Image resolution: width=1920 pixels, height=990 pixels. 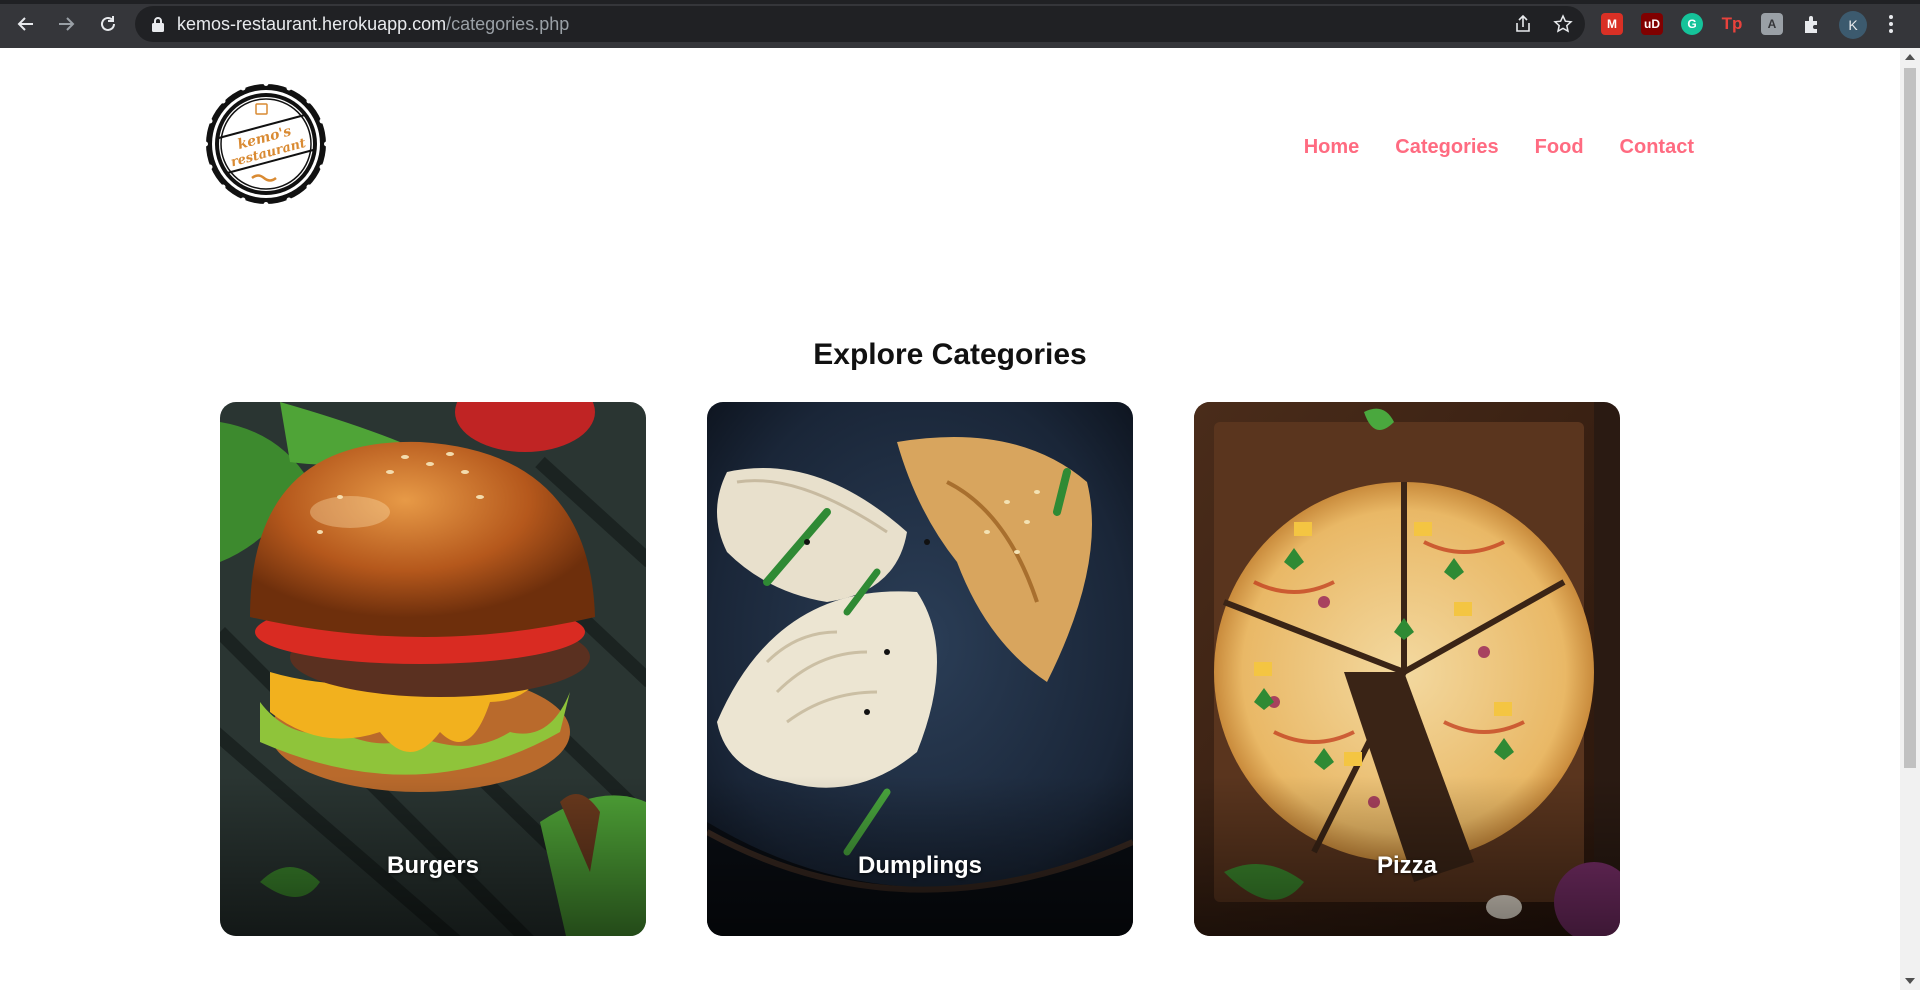 I want to click on url-path: /categories.php, so click(x=508, y=24).